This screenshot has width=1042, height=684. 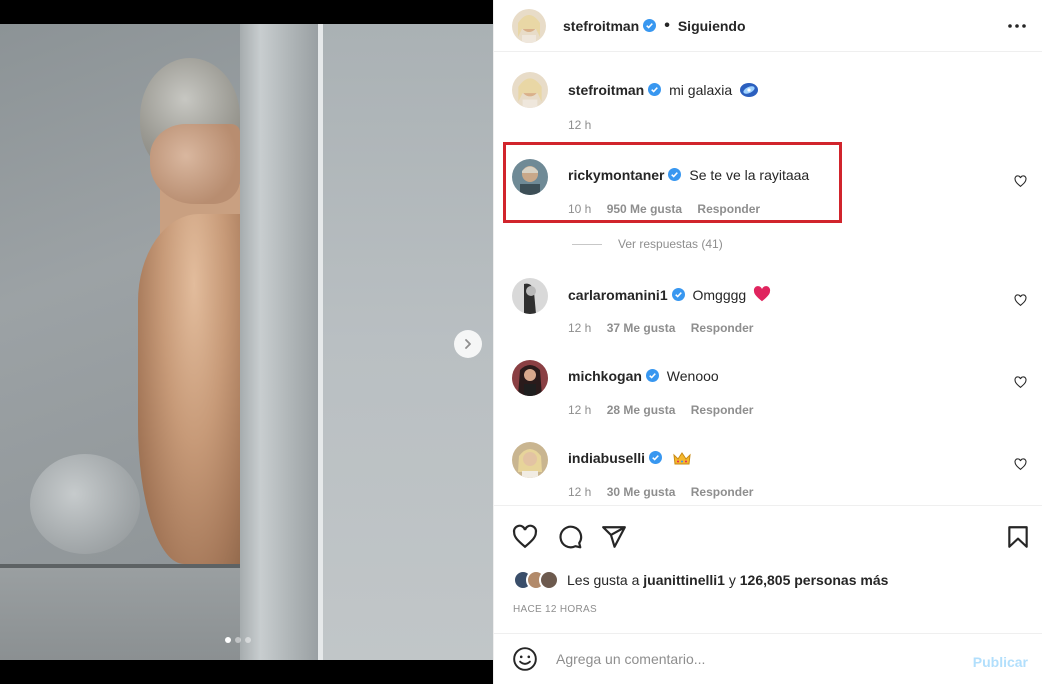 I want to click on publish-button: Publicar, so click(x=1000, y=662).